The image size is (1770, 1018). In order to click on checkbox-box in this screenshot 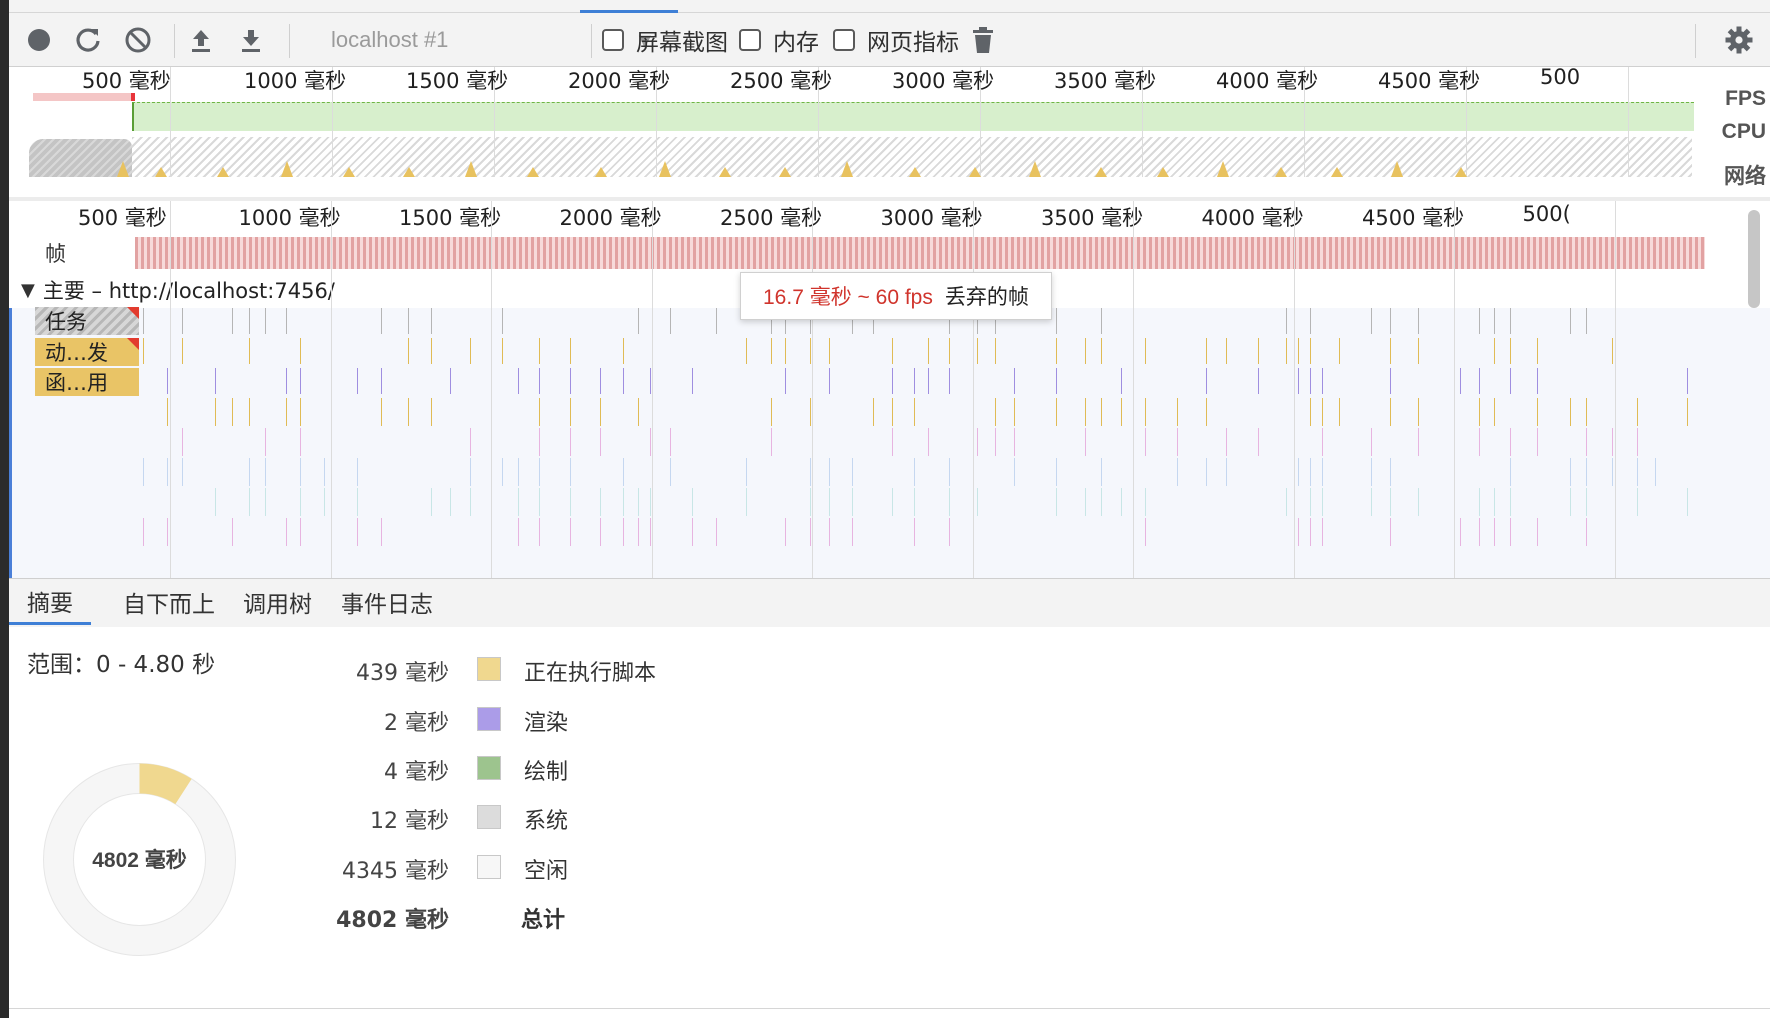, I will do `click(844, 40)`.